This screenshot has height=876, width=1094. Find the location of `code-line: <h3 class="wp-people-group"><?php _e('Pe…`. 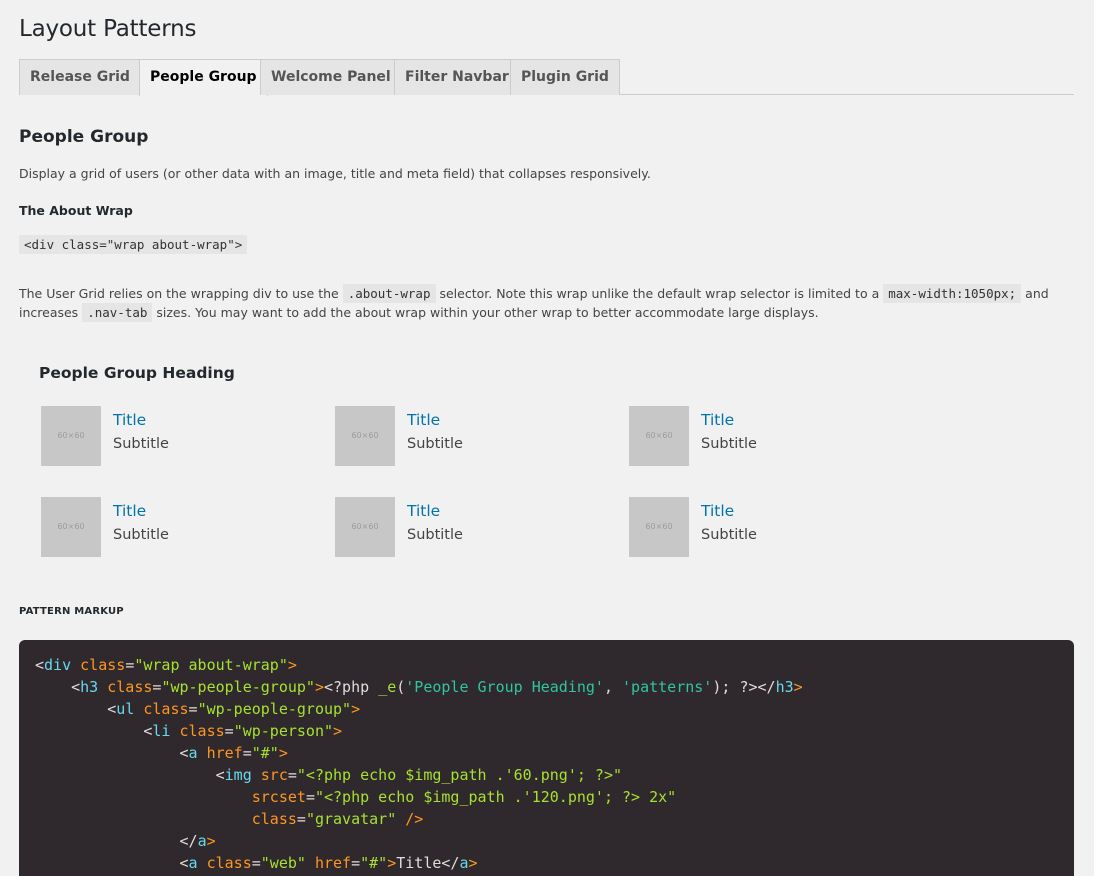

code-line: <h3 class="wp-people-group"><?php _e('Pe… is located at coordinates (437, 687).